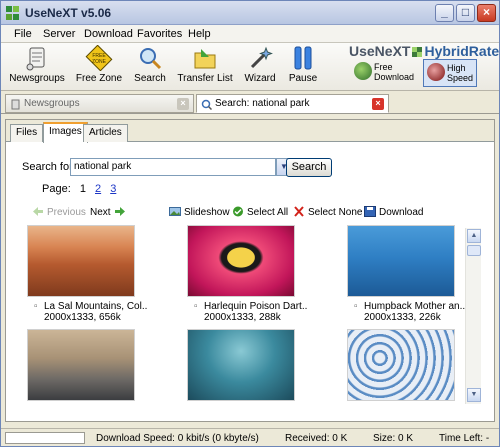  What do you see at coordinates (303, 78) in the screenshot?
I see `pause-label: Pause` at bounding box center [303, 78].